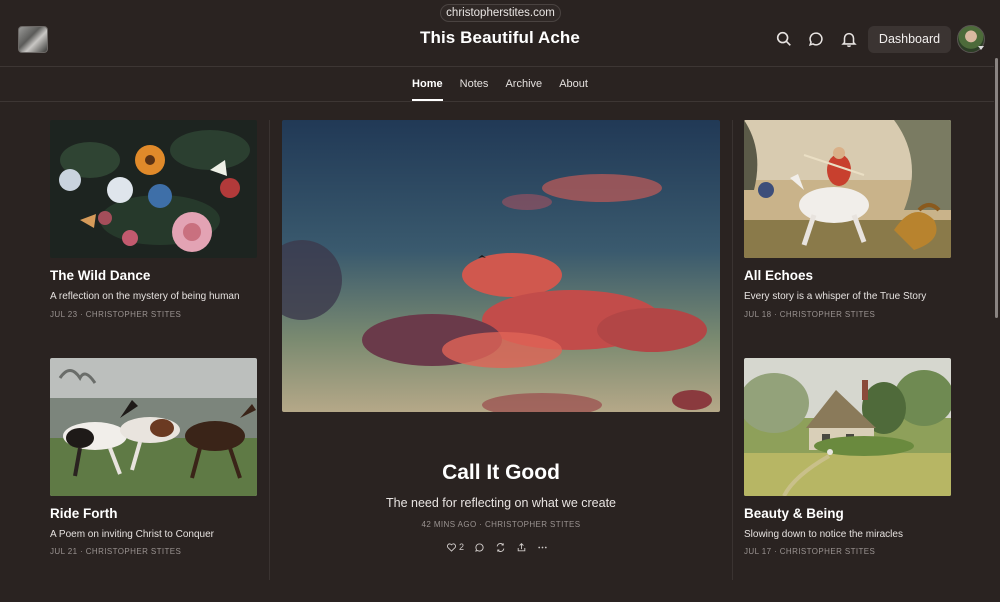  I want to click on featured-post-meta: 42 MINS AGO · CHRISTOPHER STITES, so click(501, 524).